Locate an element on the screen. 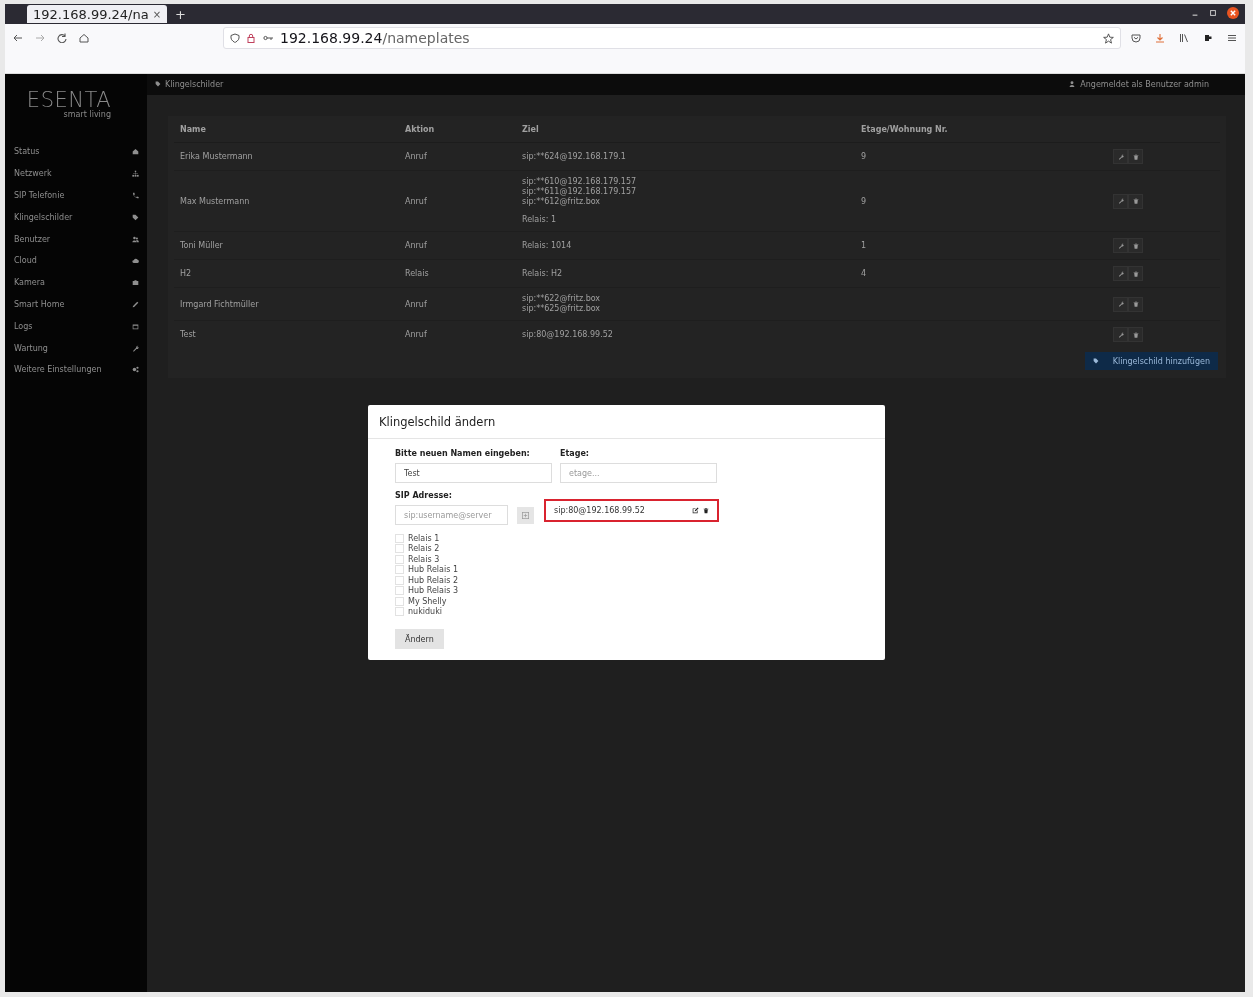 The width and height of the screenshot is (1253, 997). name-field: Test is located at coordinates (473, 473).